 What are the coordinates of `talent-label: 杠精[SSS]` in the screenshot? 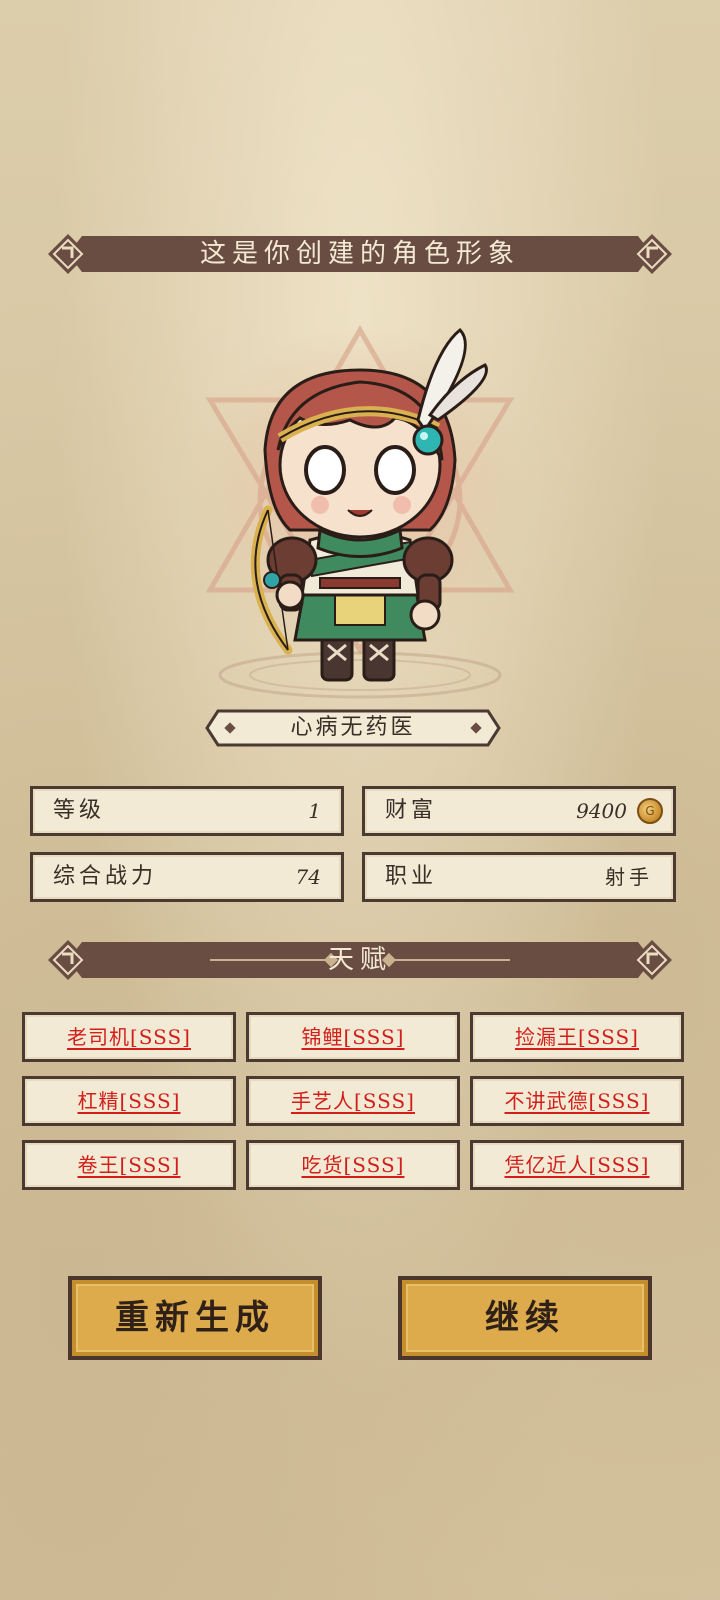 It's located at (128, 1101).